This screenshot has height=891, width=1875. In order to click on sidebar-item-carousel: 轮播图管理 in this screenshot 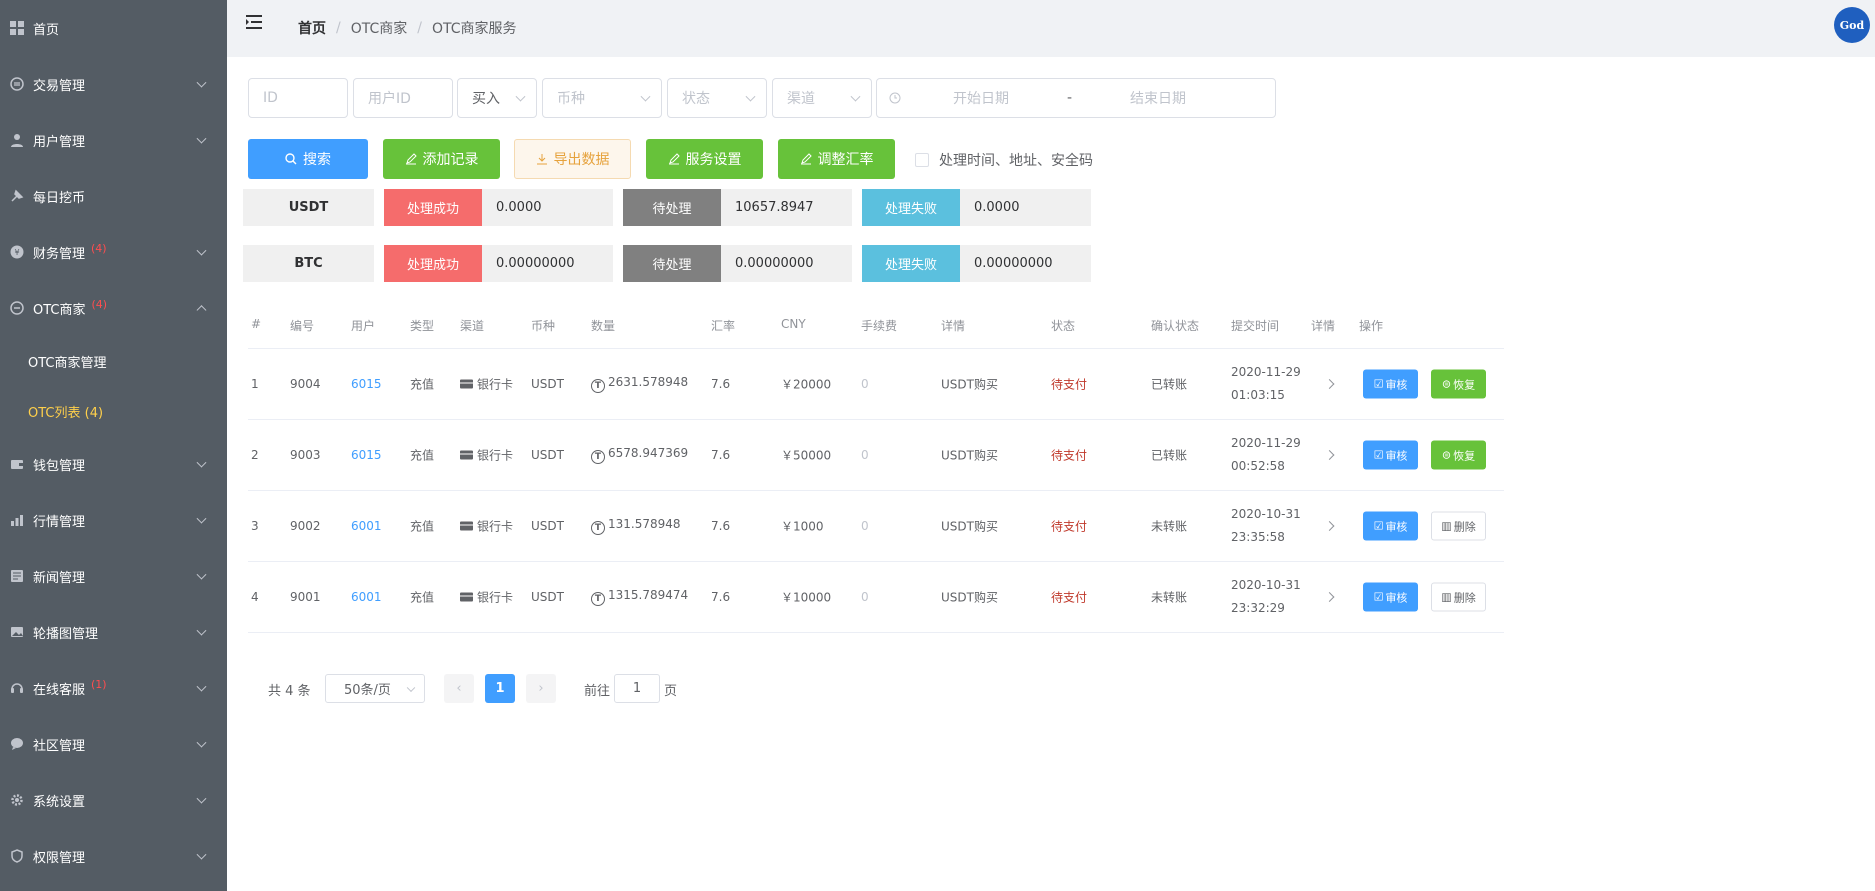, I will do `click(113, 632)`.